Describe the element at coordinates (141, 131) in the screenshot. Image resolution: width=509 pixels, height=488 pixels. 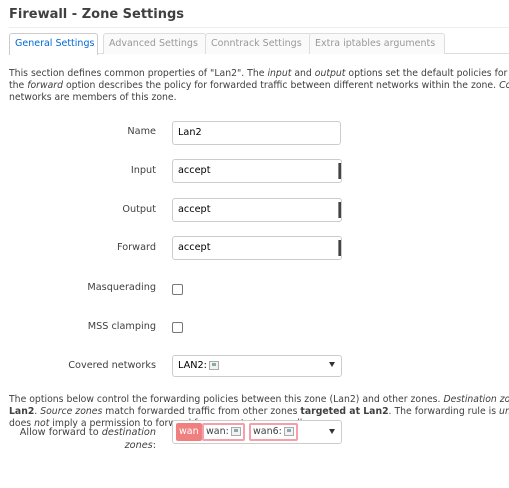
I see `name-label: Name` at that location.